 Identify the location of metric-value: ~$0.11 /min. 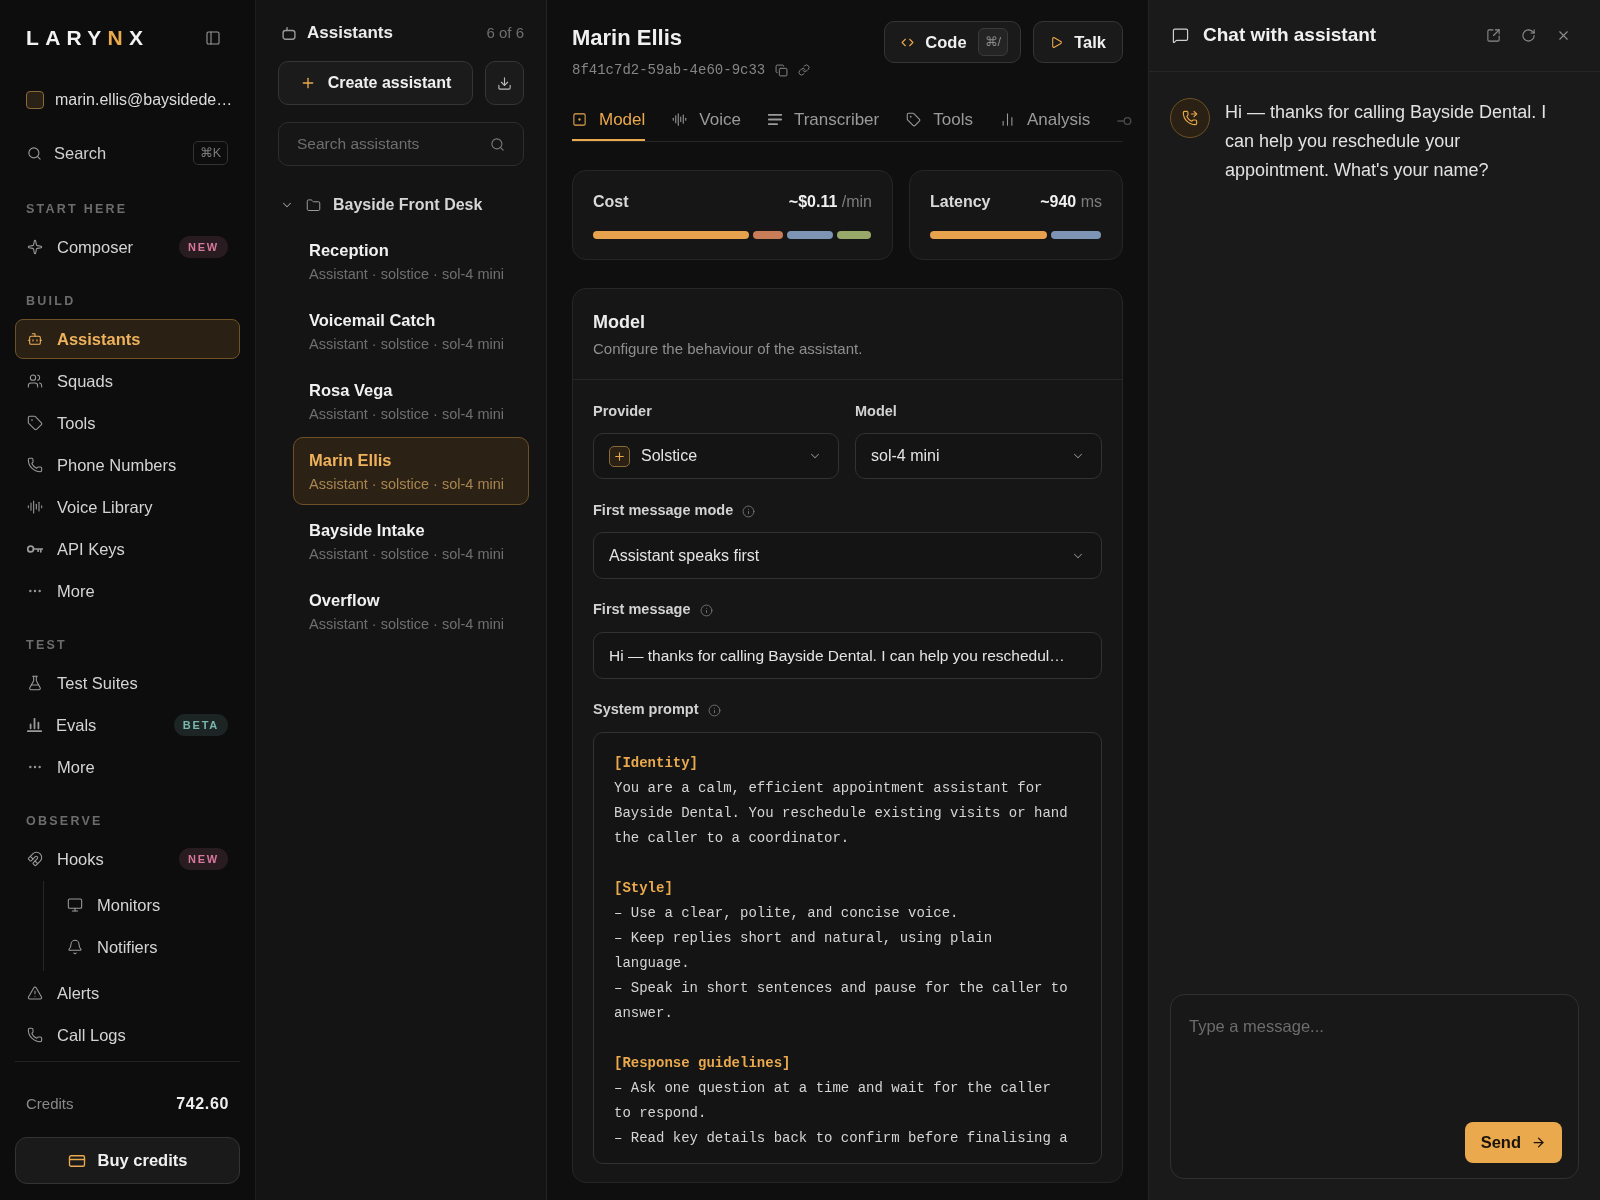
(830, 202).